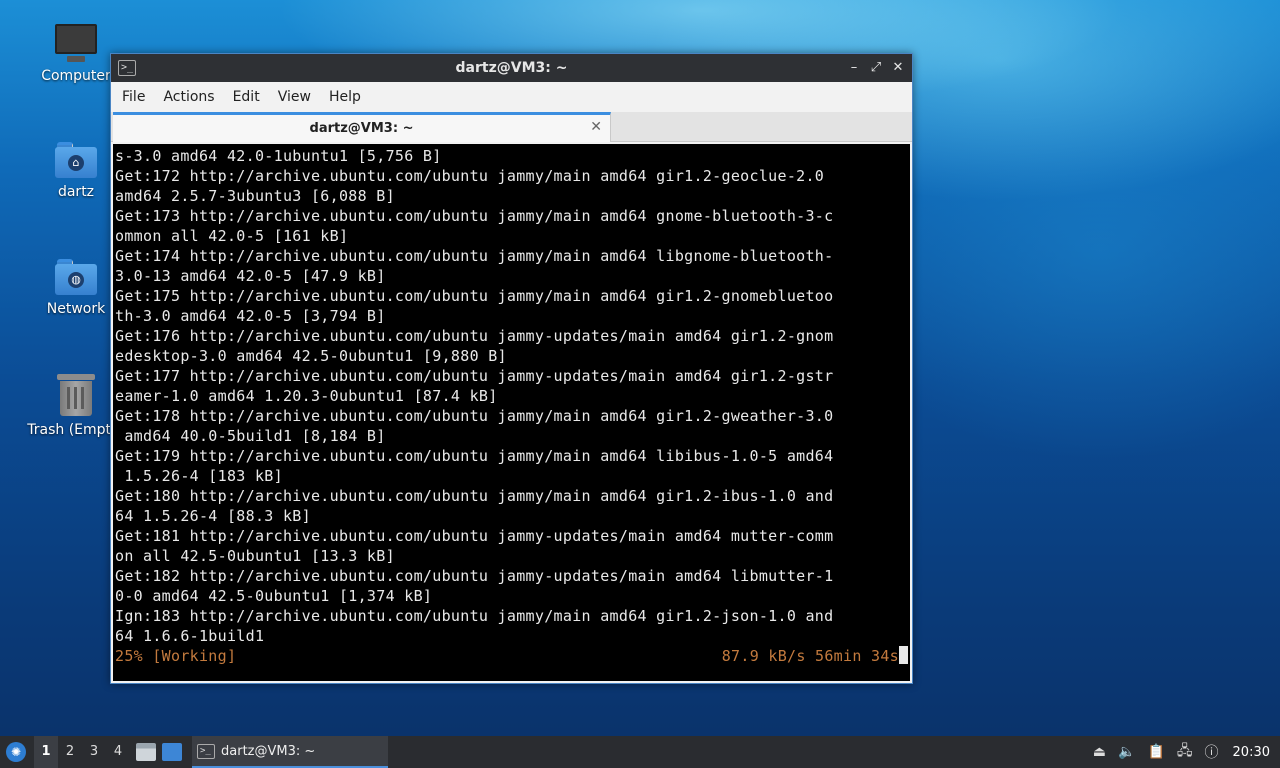 This screenshot has width=1280, height=768. Describe the element at coordinates (250, 276) in the screenshot. I see `terminal-line: 3.0-13 amd64 42.0-5 [47.9 kB]` at that location.